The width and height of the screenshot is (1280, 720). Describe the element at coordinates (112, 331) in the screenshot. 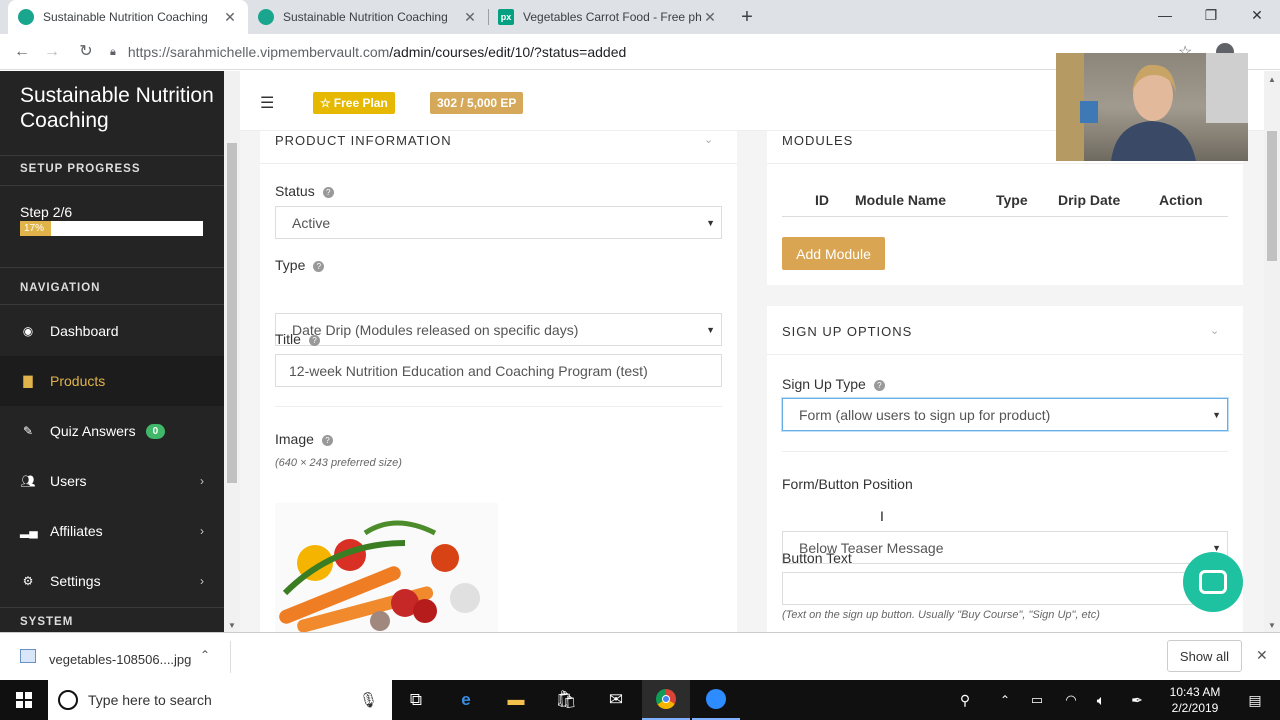

I see `sidebar-item-dashboard: ◉ Dashboard` at that location.